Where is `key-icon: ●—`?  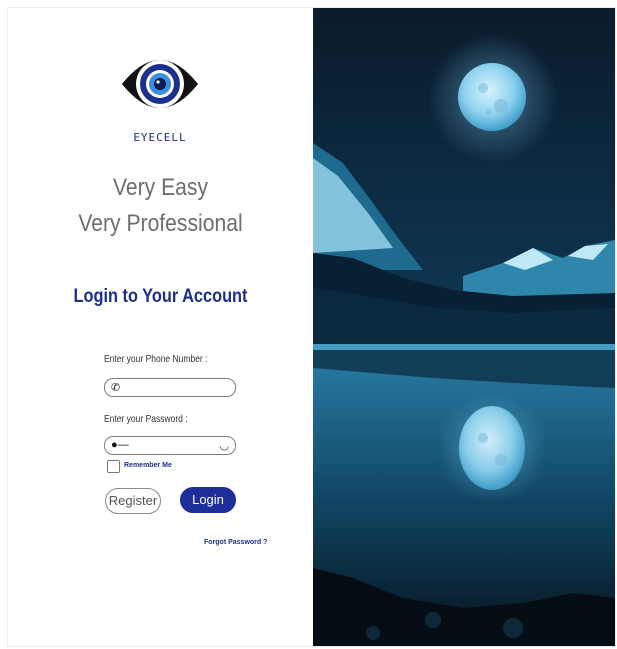
key-icon: ●— is located at coordinates (120, 445).